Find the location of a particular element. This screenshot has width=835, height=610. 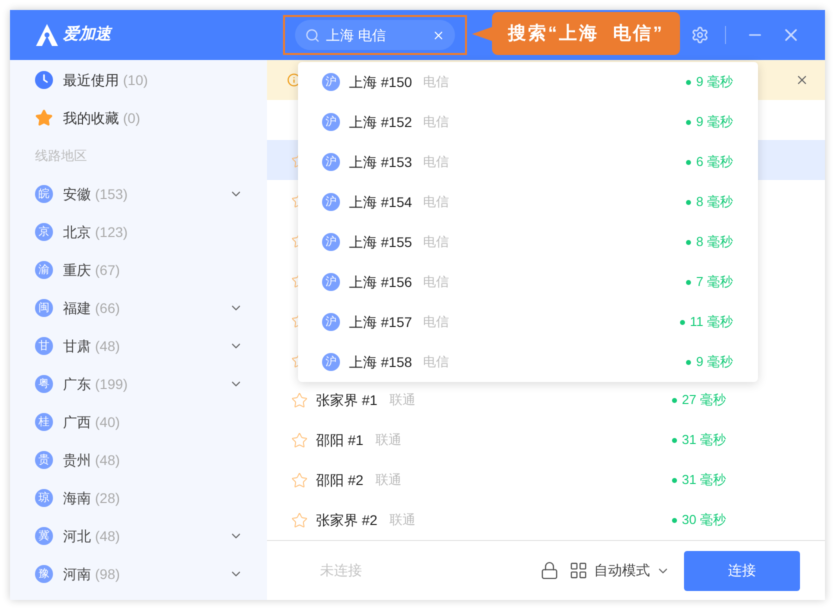

sidebar-item: 琼 海南 (28) is located at coordinates (138, 498).